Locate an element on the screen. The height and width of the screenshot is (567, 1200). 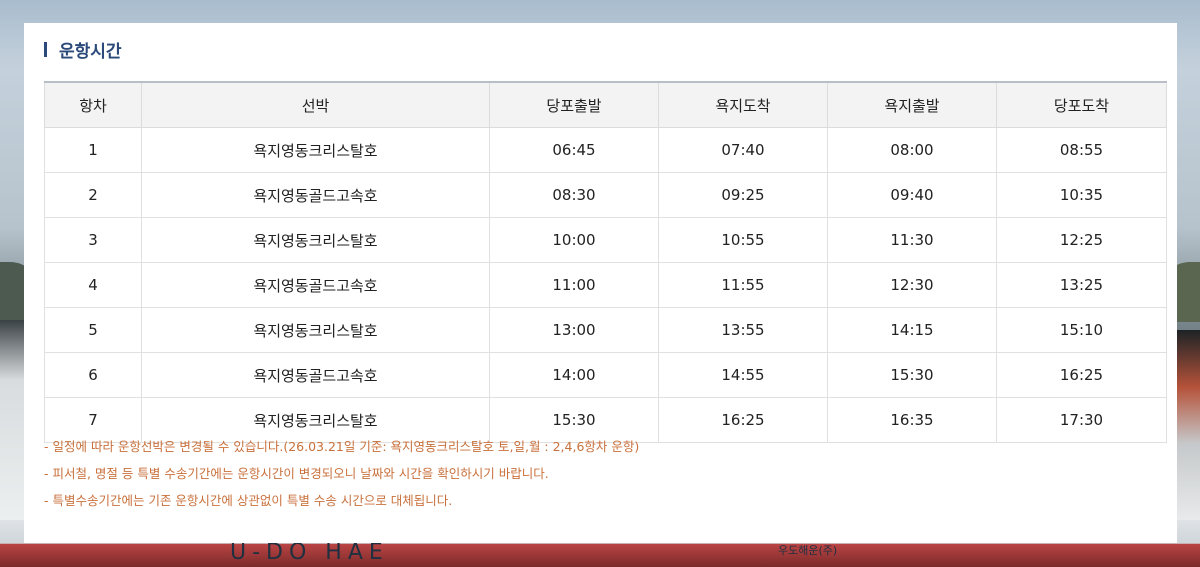
cell-dangpo-arrival: 15:10 is located at coordinates (1081, 330).